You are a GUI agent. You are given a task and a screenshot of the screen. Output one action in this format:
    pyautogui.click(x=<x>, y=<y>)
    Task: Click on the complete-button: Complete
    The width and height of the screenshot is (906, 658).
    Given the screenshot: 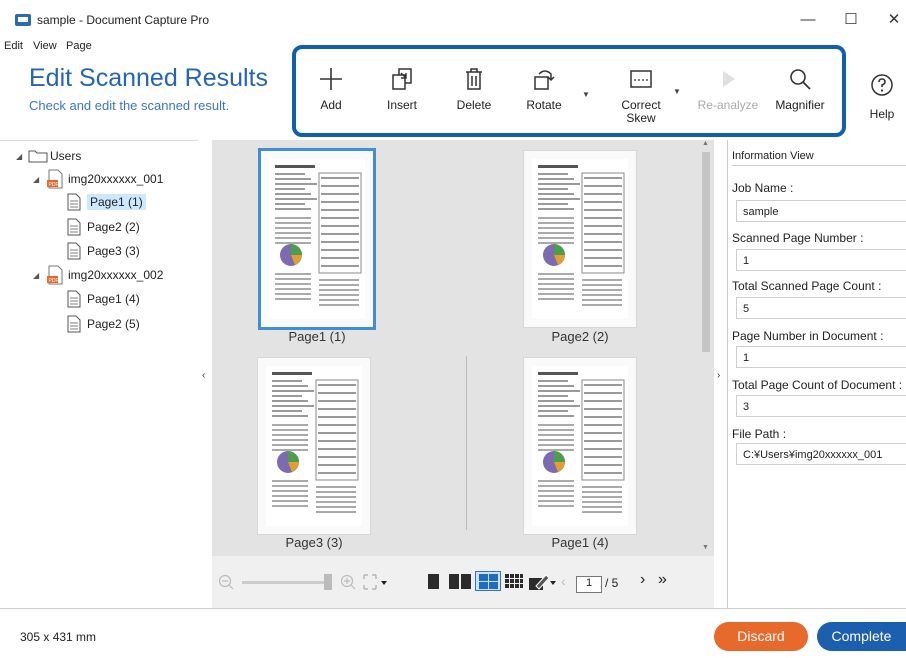 What is the action you would take?
    pyautogui.click(x=861, y=636)
    